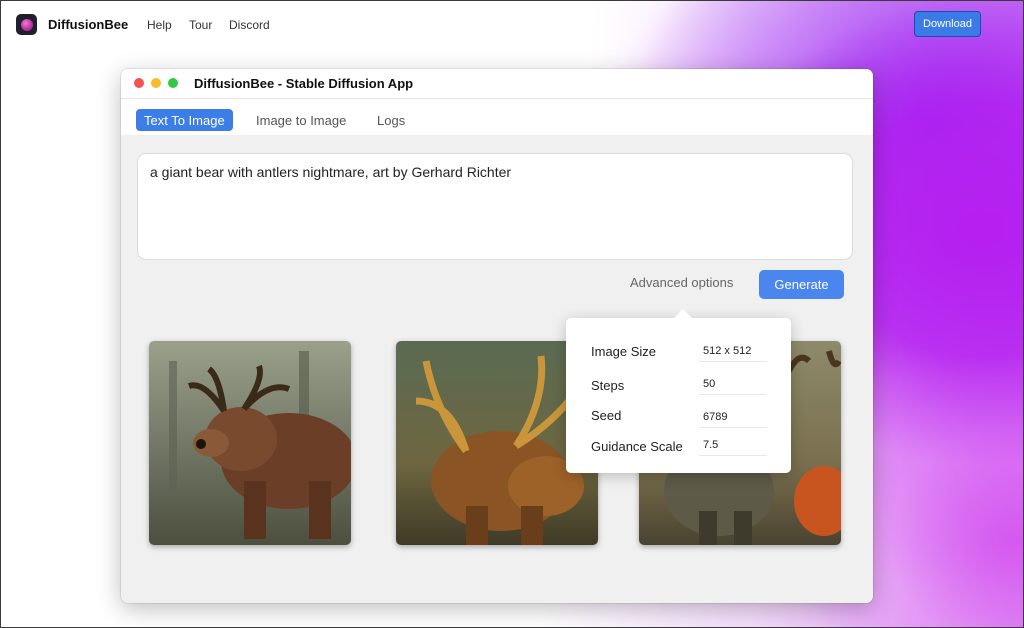 The image size is (1024, 628). I want to click on nav-link-discord: Discord, so click(249, 25).